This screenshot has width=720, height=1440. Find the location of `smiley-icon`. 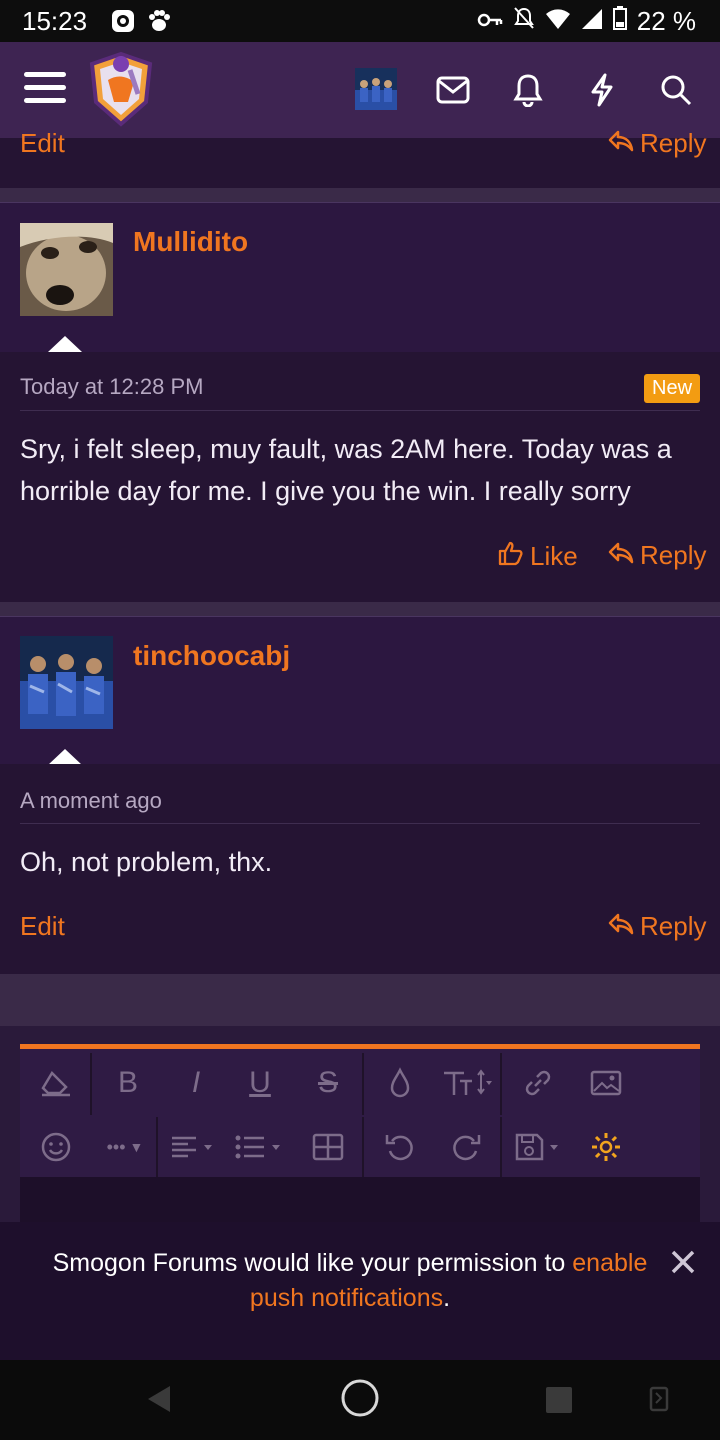

smiley-icon is located at coordinates (56, 1147).